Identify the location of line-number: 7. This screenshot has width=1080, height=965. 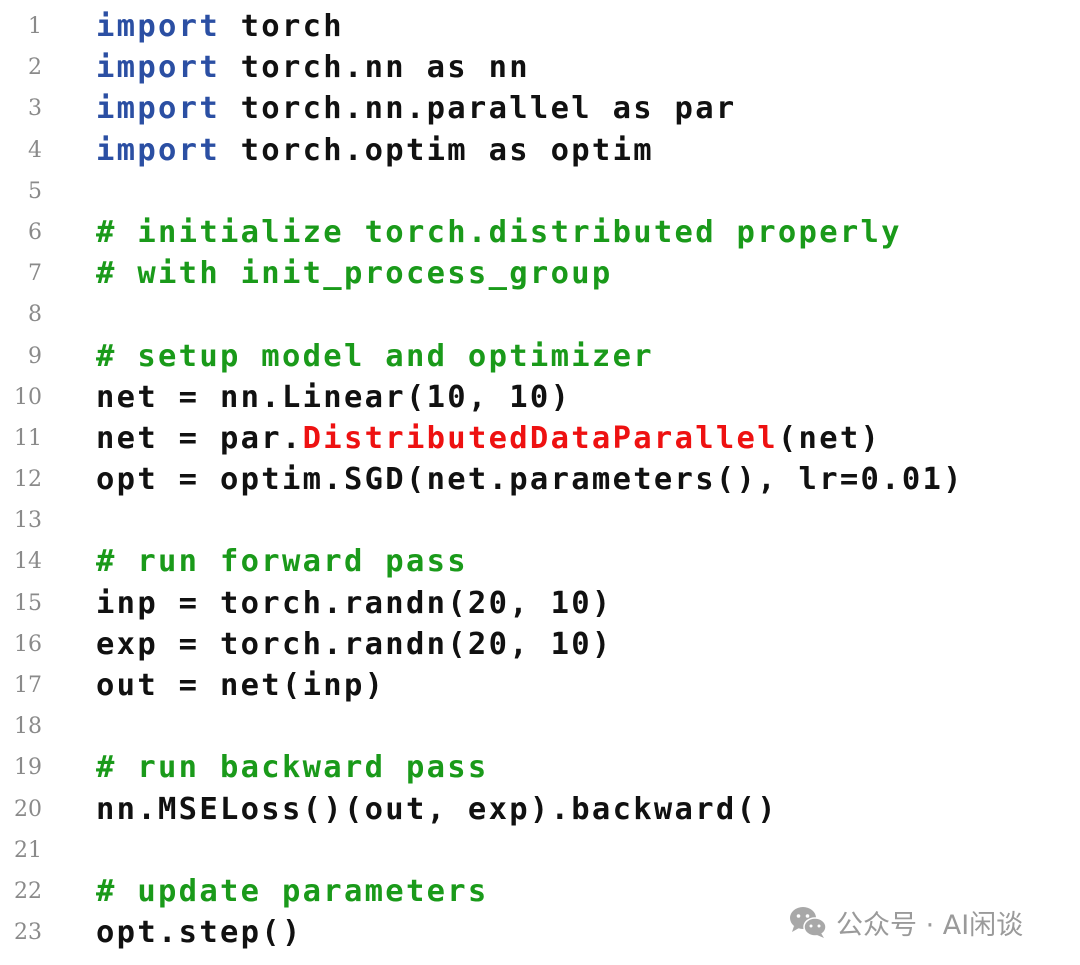
(35, 274).